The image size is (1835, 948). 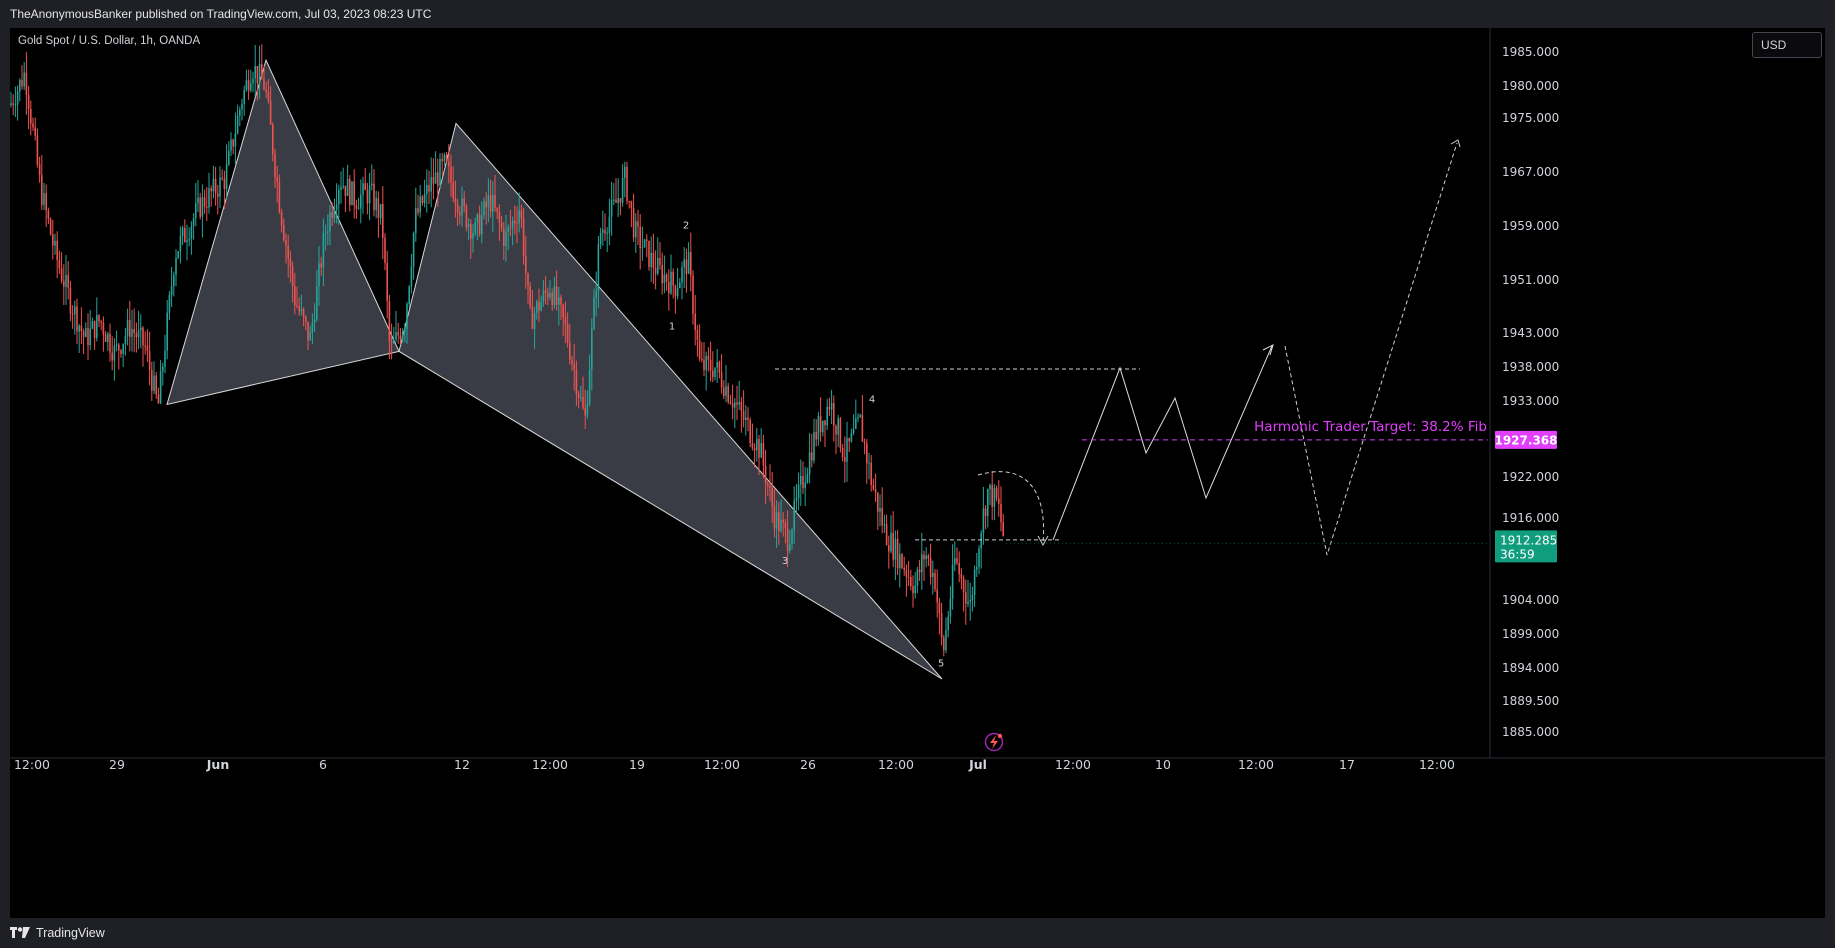 I want to click on footer-brand: TradingView, so click(x=70, y=933).